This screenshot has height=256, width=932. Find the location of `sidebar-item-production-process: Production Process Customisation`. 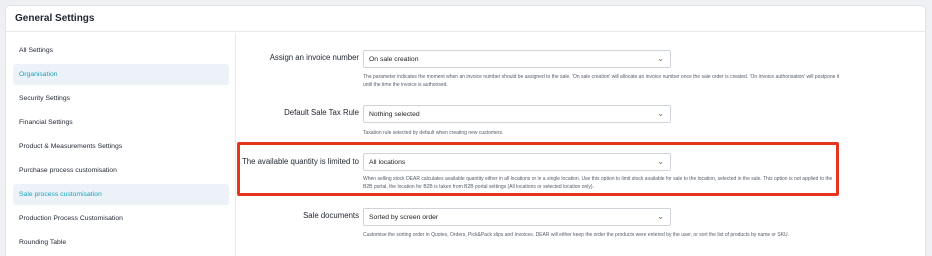

sidebar-item-production-process: Production Process Customisation is located at coordinates (121, 218).